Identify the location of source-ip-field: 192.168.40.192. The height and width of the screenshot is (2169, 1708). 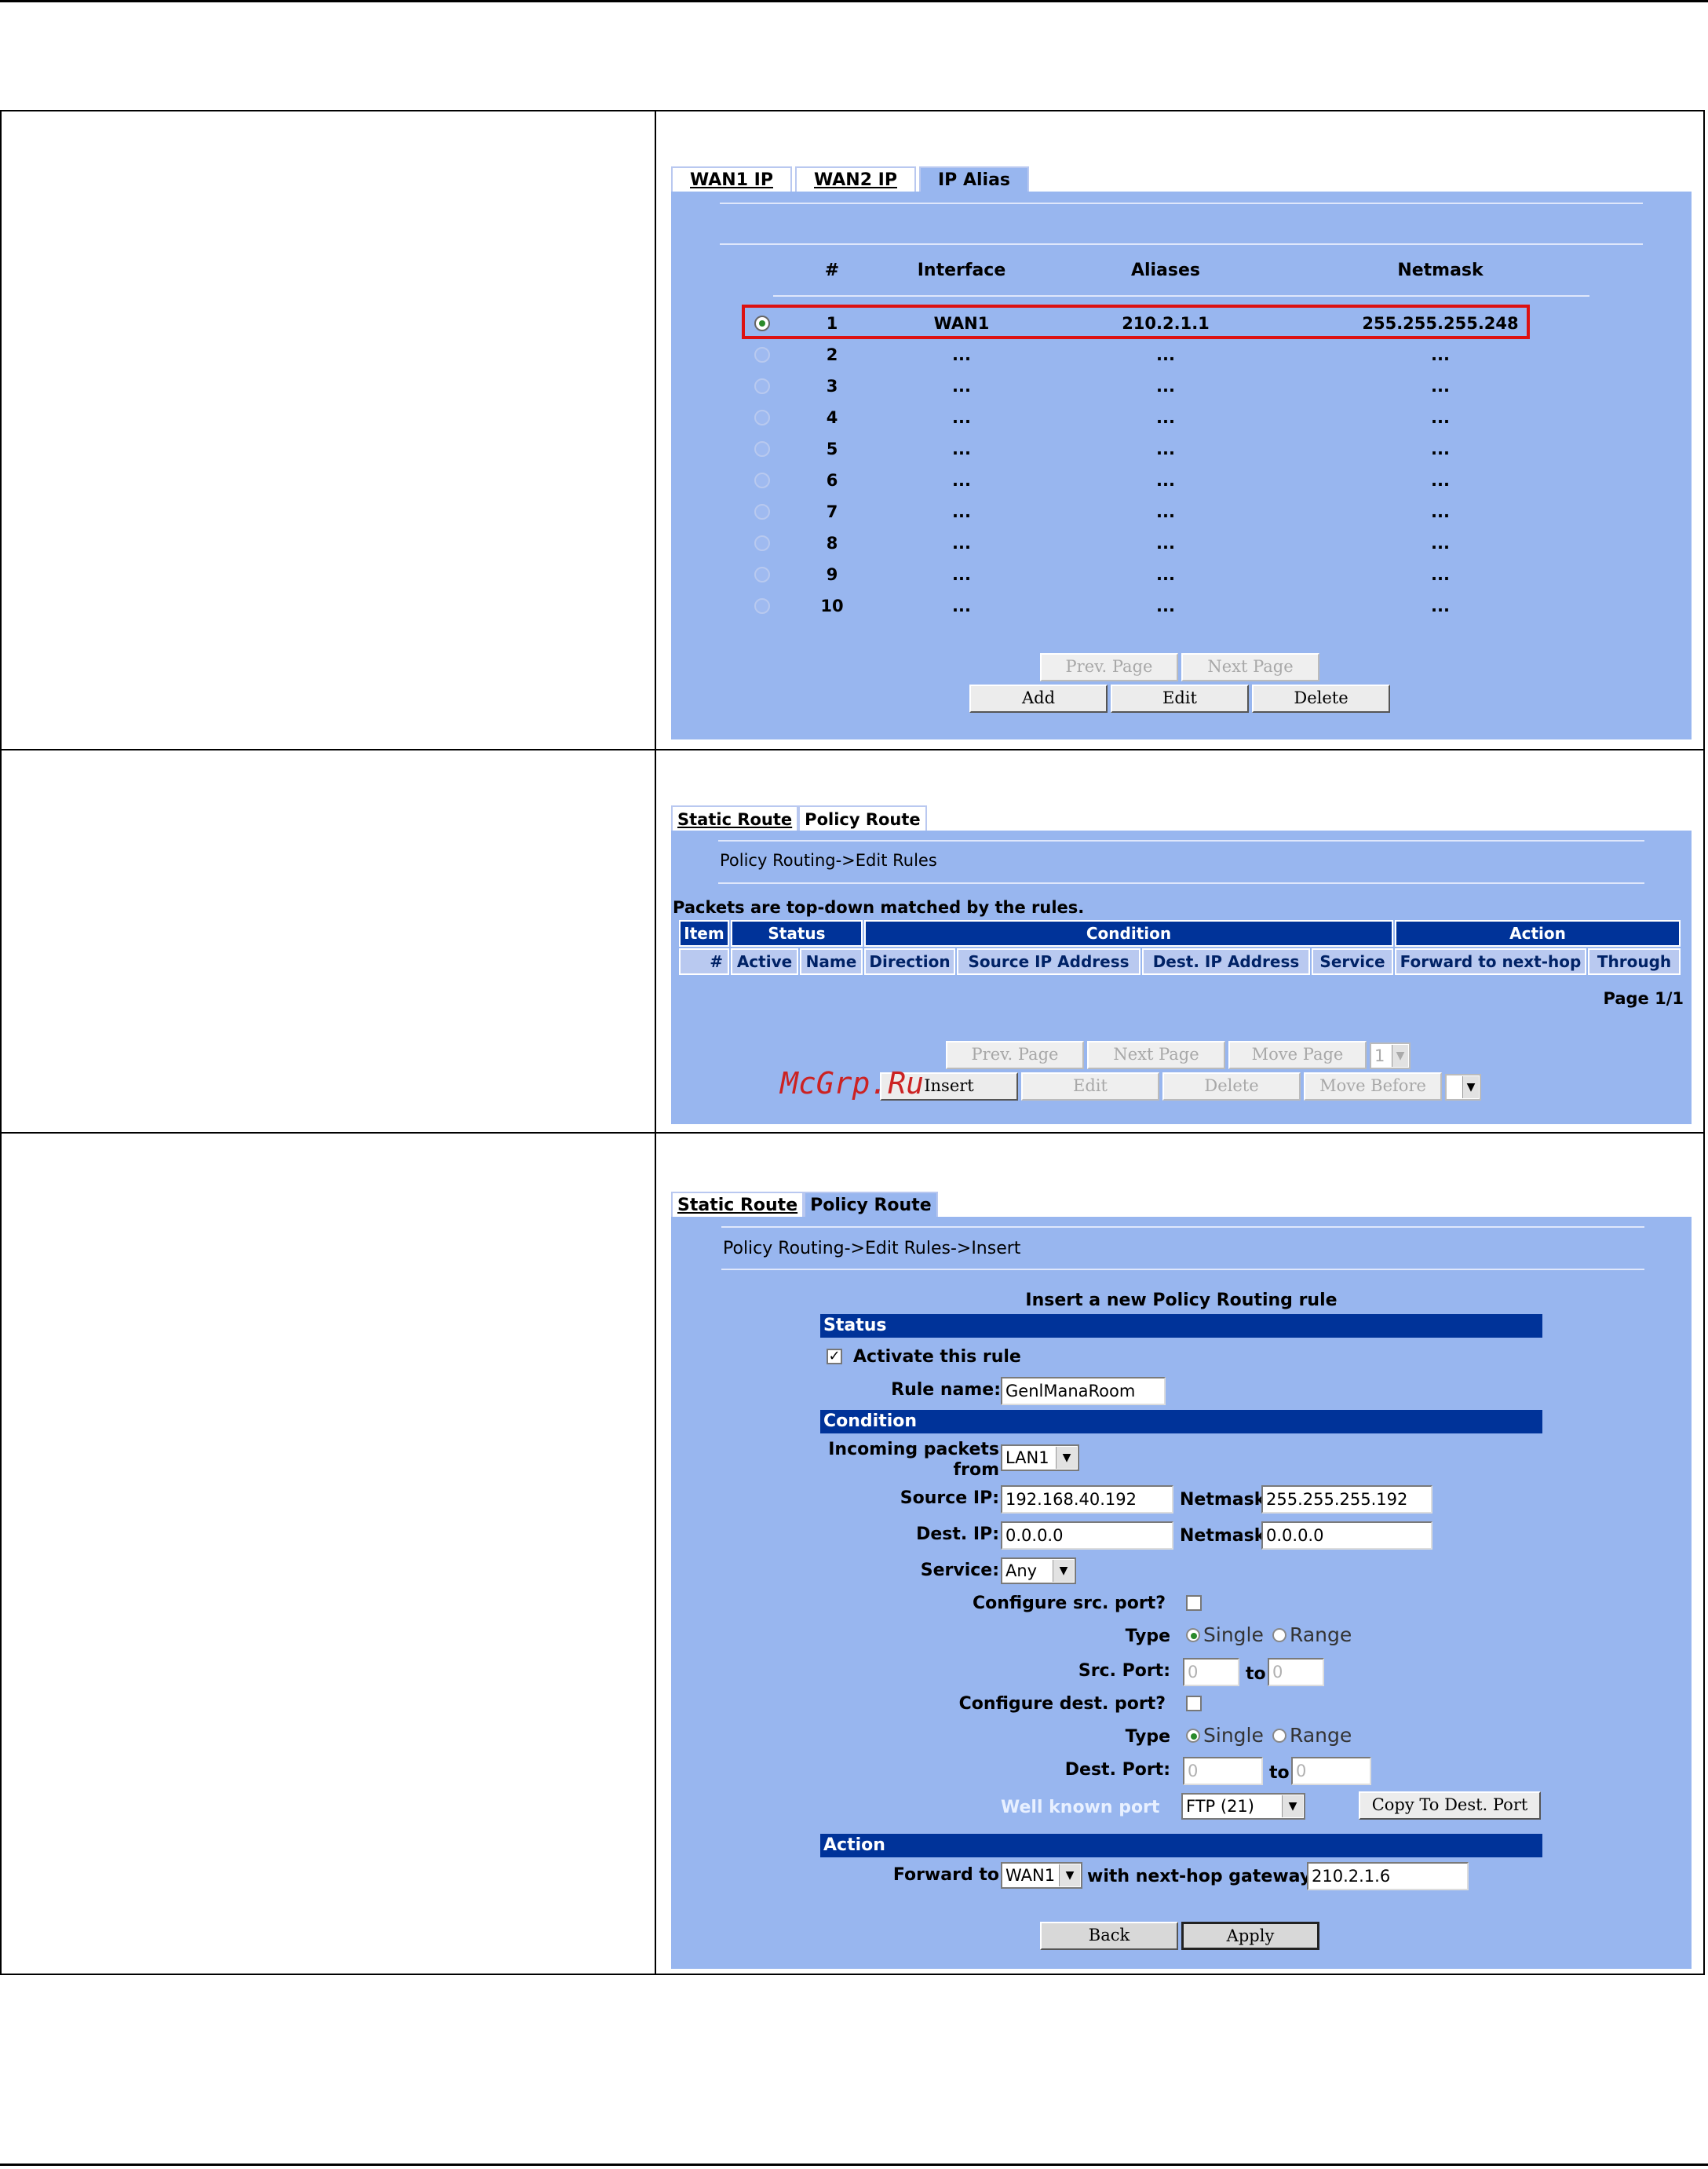
(1087, 1499).